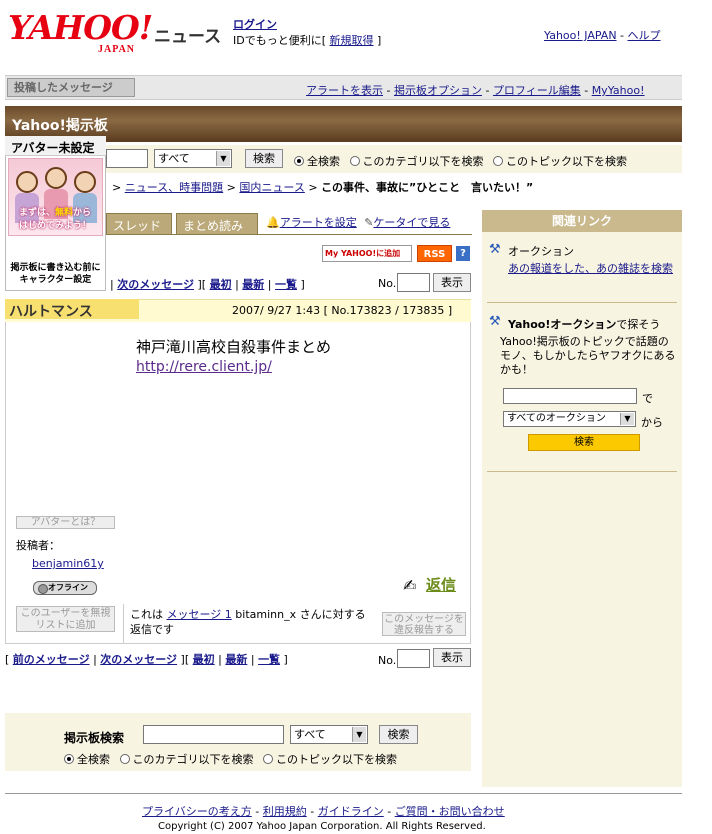 The width and height of the screenshot is (712, 834). I want to click on bottom-search-label: 掲示板検索, so click(94, 738).